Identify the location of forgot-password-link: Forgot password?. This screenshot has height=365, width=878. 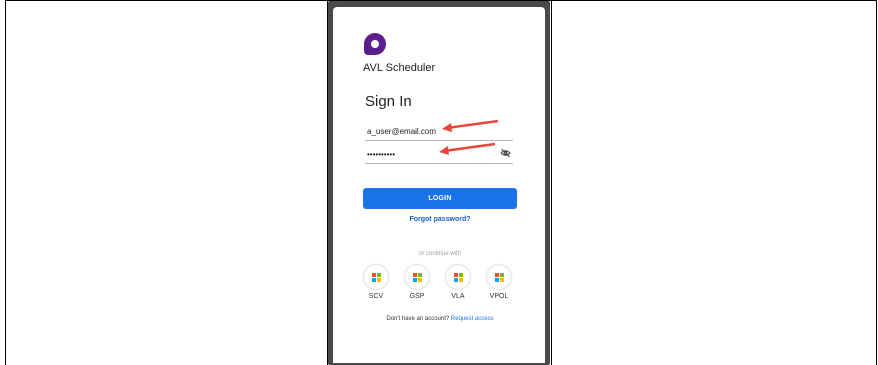
(440, 219).